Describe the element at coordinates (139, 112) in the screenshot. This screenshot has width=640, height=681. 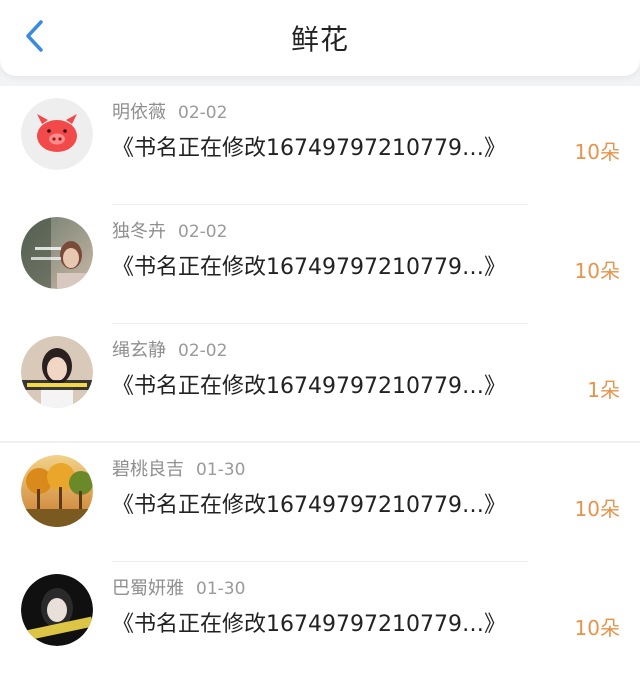
I see `sender-name: 明依薇` at that location.